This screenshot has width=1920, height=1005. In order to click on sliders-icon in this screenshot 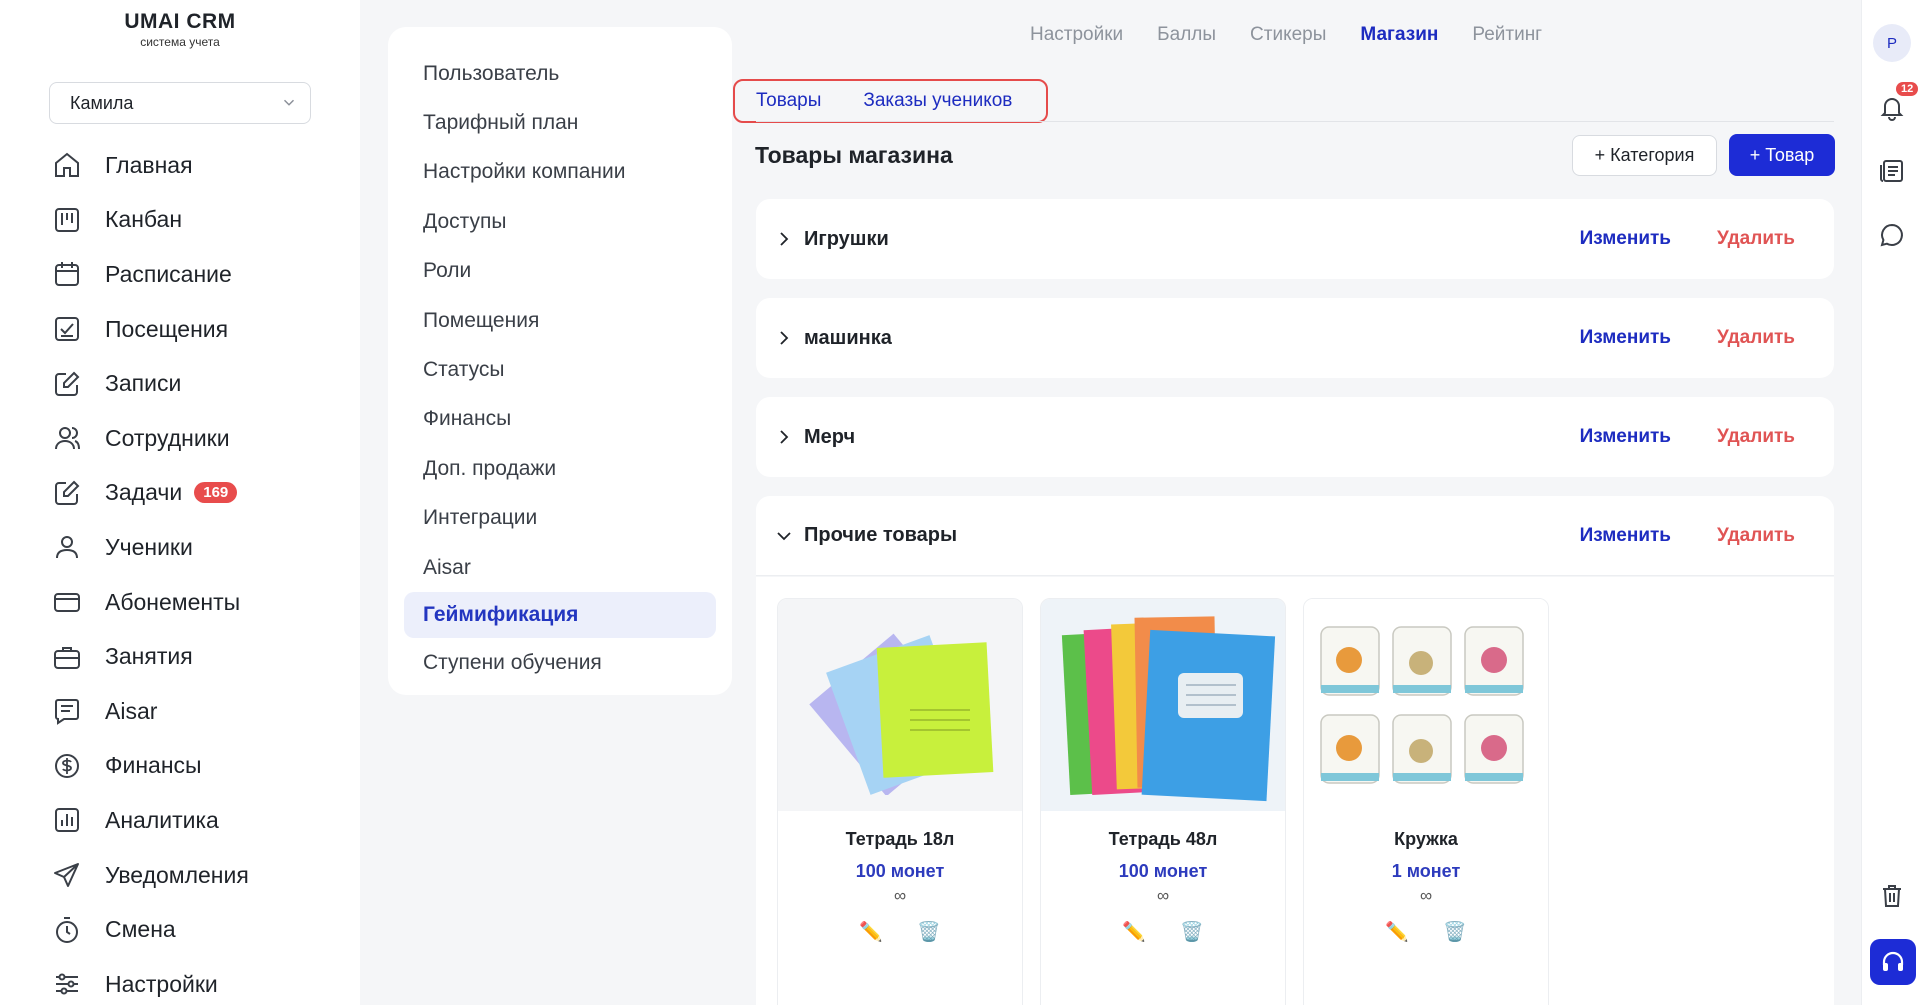, I will do `click(67, 984)`.